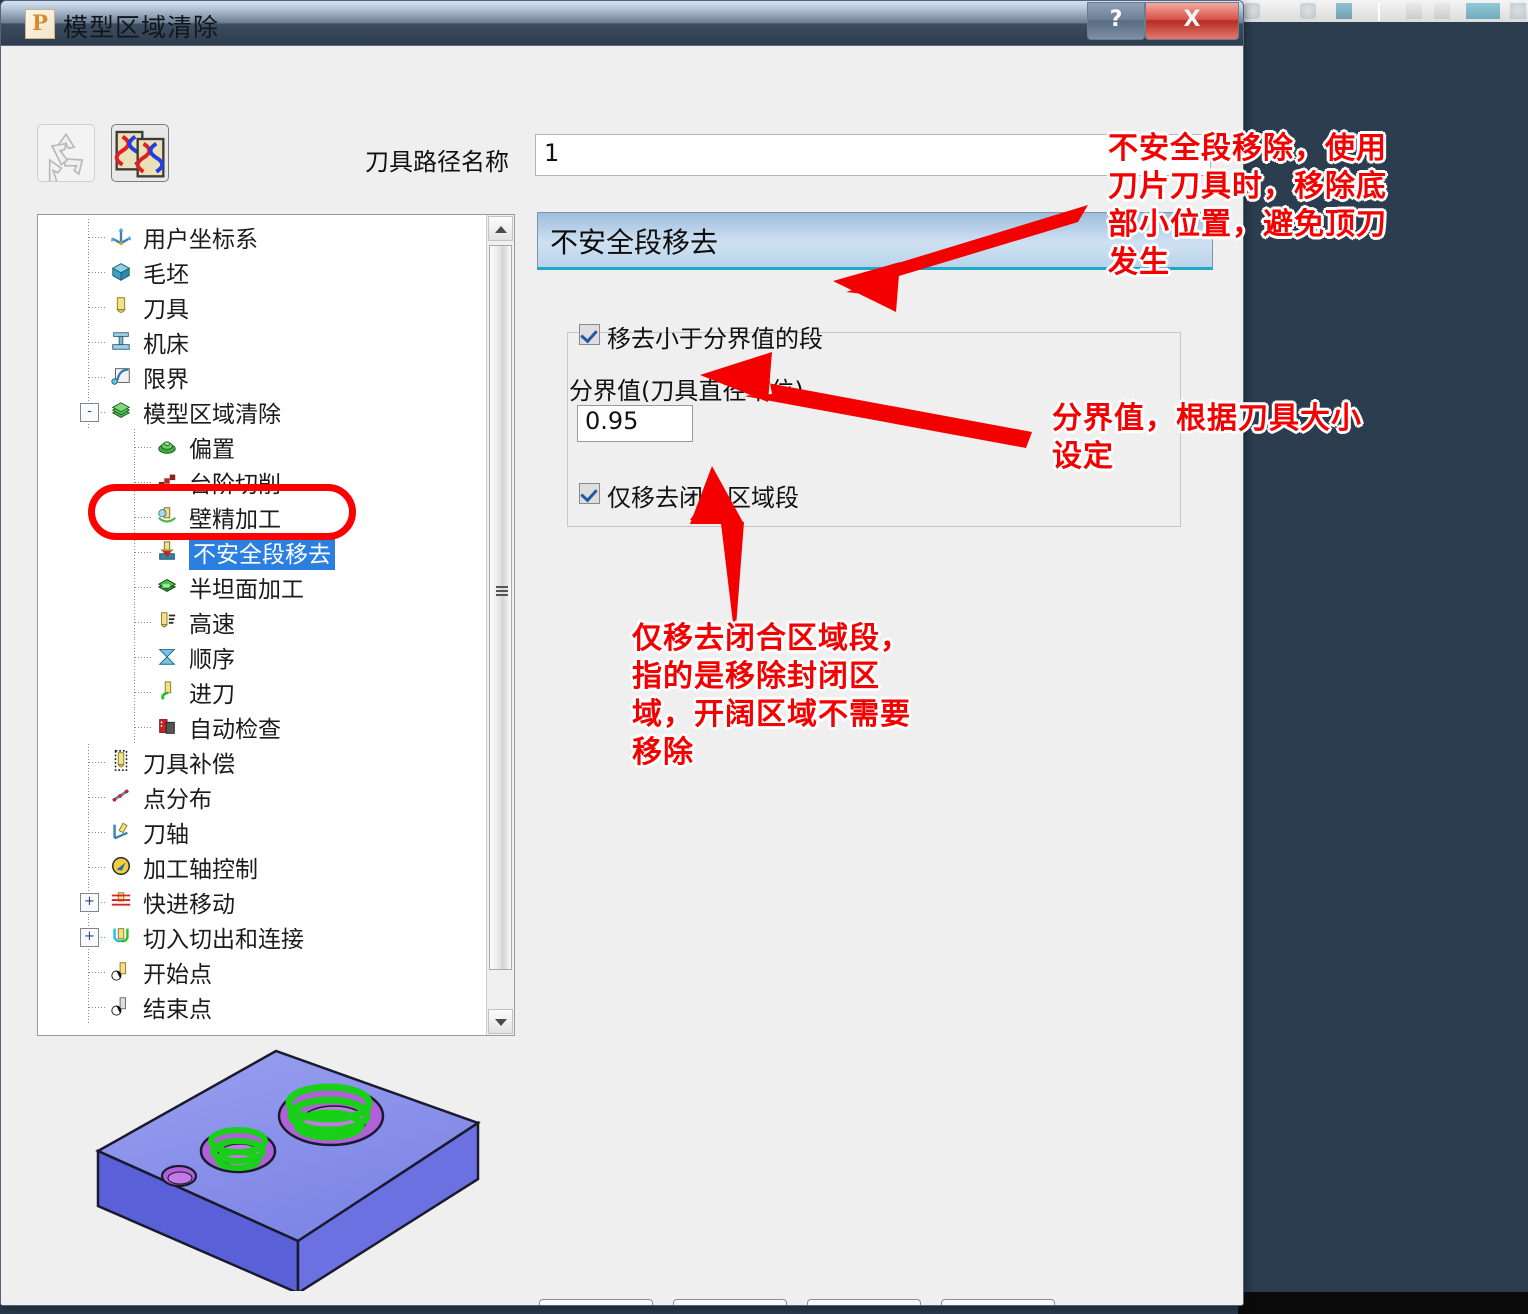 Image resolution: width=1528 pixels, height=1314 pixels. Describe the element at coordinates (235, 729) in the screenshot. I see `tree-item-label: 自动检查` at that location.